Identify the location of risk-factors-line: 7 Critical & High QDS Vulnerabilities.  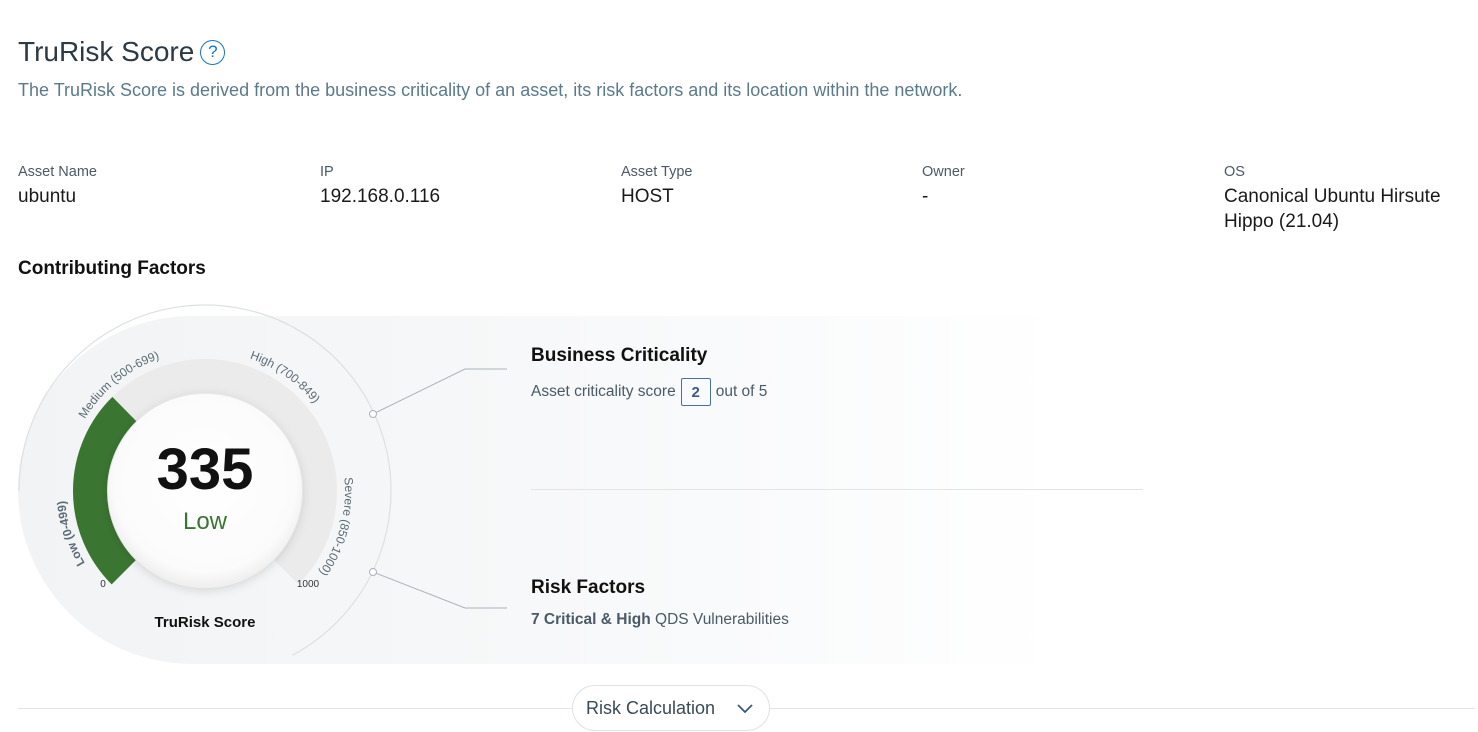
(660, 620).